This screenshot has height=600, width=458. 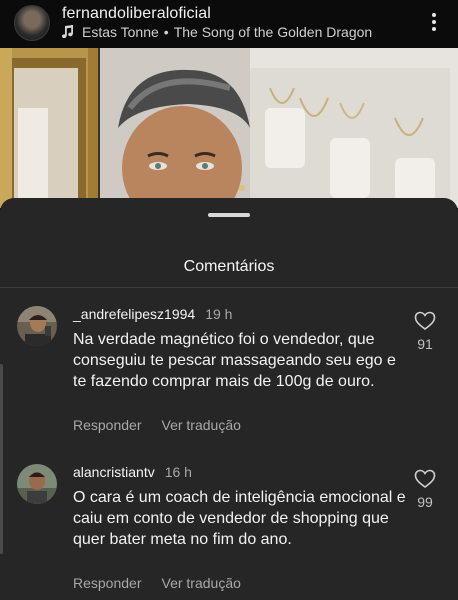 What do you see at coordinates (134, 314) in the screenshot?
I see `comment-username: _andrefelipesz1994` at bounding box center [134, 314].